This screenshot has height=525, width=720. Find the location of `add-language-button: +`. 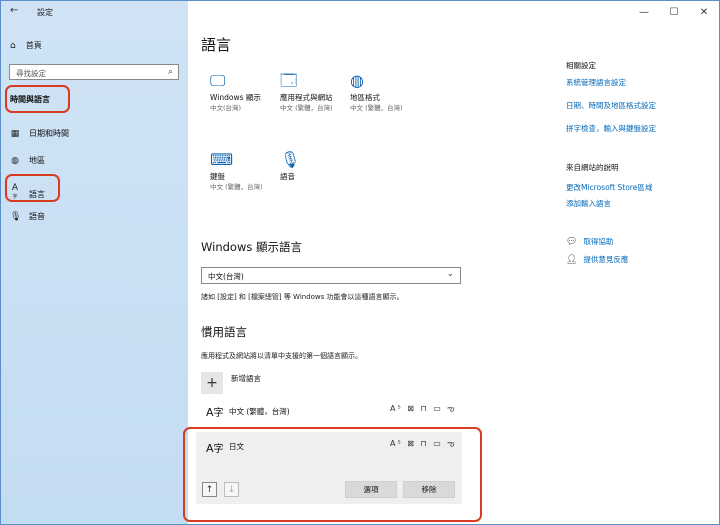

add-language-button: + is located at coordinates (212, 383).